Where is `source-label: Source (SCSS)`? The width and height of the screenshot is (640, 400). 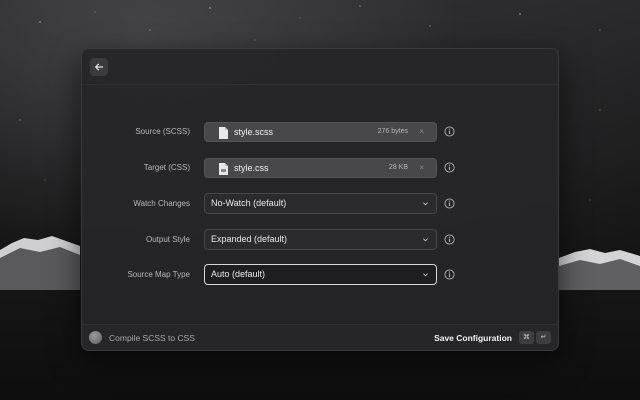
source-label: Source (SCSS) is located at coordinates (162, 131).